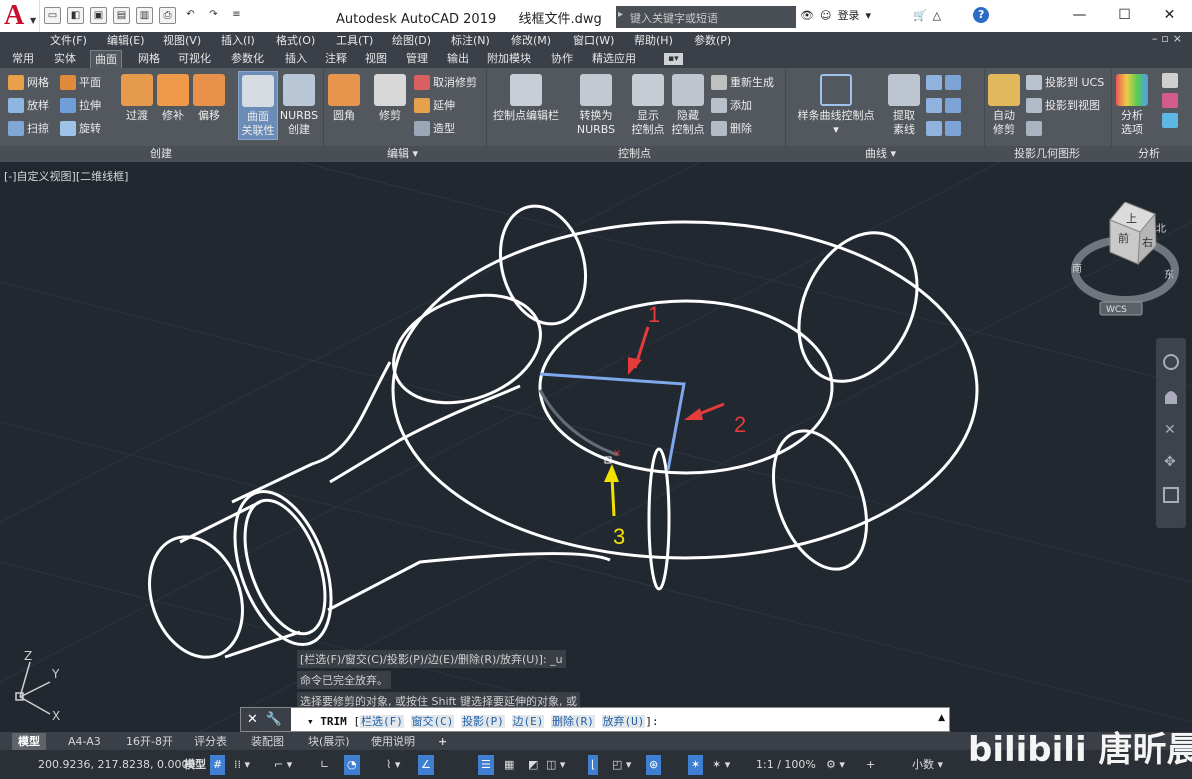 The image size is (1192, 779). What do you see at coordinates (526, 98) in the screenshot?
I see `cv-edit-bar-button: 控制点编辑栏` at bounding box center [526, 98].